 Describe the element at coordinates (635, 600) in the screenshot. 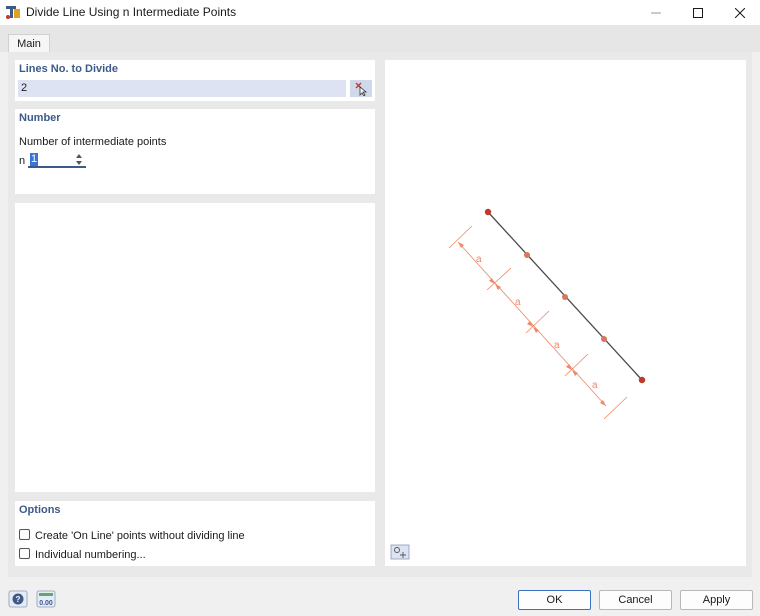

I see `cancel-button: Cancel` at that location.